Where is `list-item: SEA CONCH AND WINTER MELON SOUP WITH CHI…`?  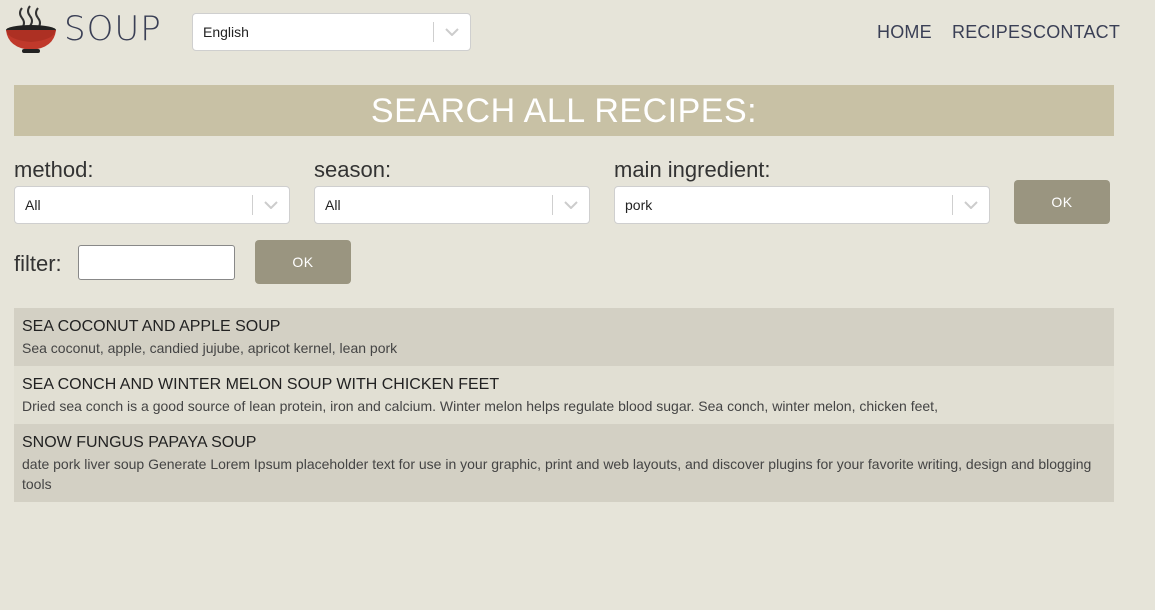 list-item: SEA CONCH AND WINTER MELON SOUP WITH CHI… is located at coordinates (564, 395).